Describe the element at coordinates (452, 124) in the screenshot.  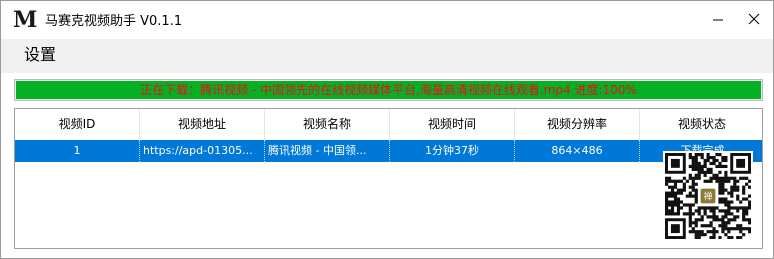
I see `column-header-duration: 视频时间` at that location.